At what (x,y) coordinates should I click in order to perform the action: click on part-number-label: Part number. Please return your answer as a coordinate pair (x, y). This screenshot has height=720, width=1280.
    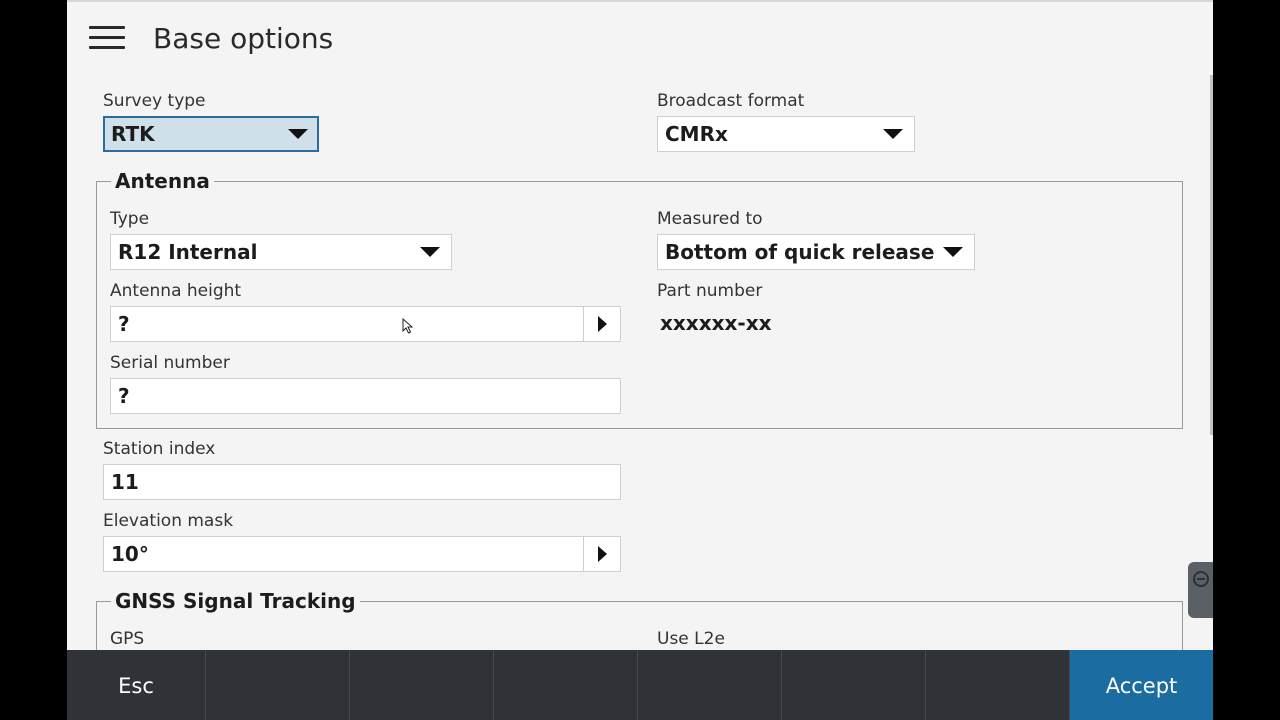
    Looking at the image, I should click on (710, 291).